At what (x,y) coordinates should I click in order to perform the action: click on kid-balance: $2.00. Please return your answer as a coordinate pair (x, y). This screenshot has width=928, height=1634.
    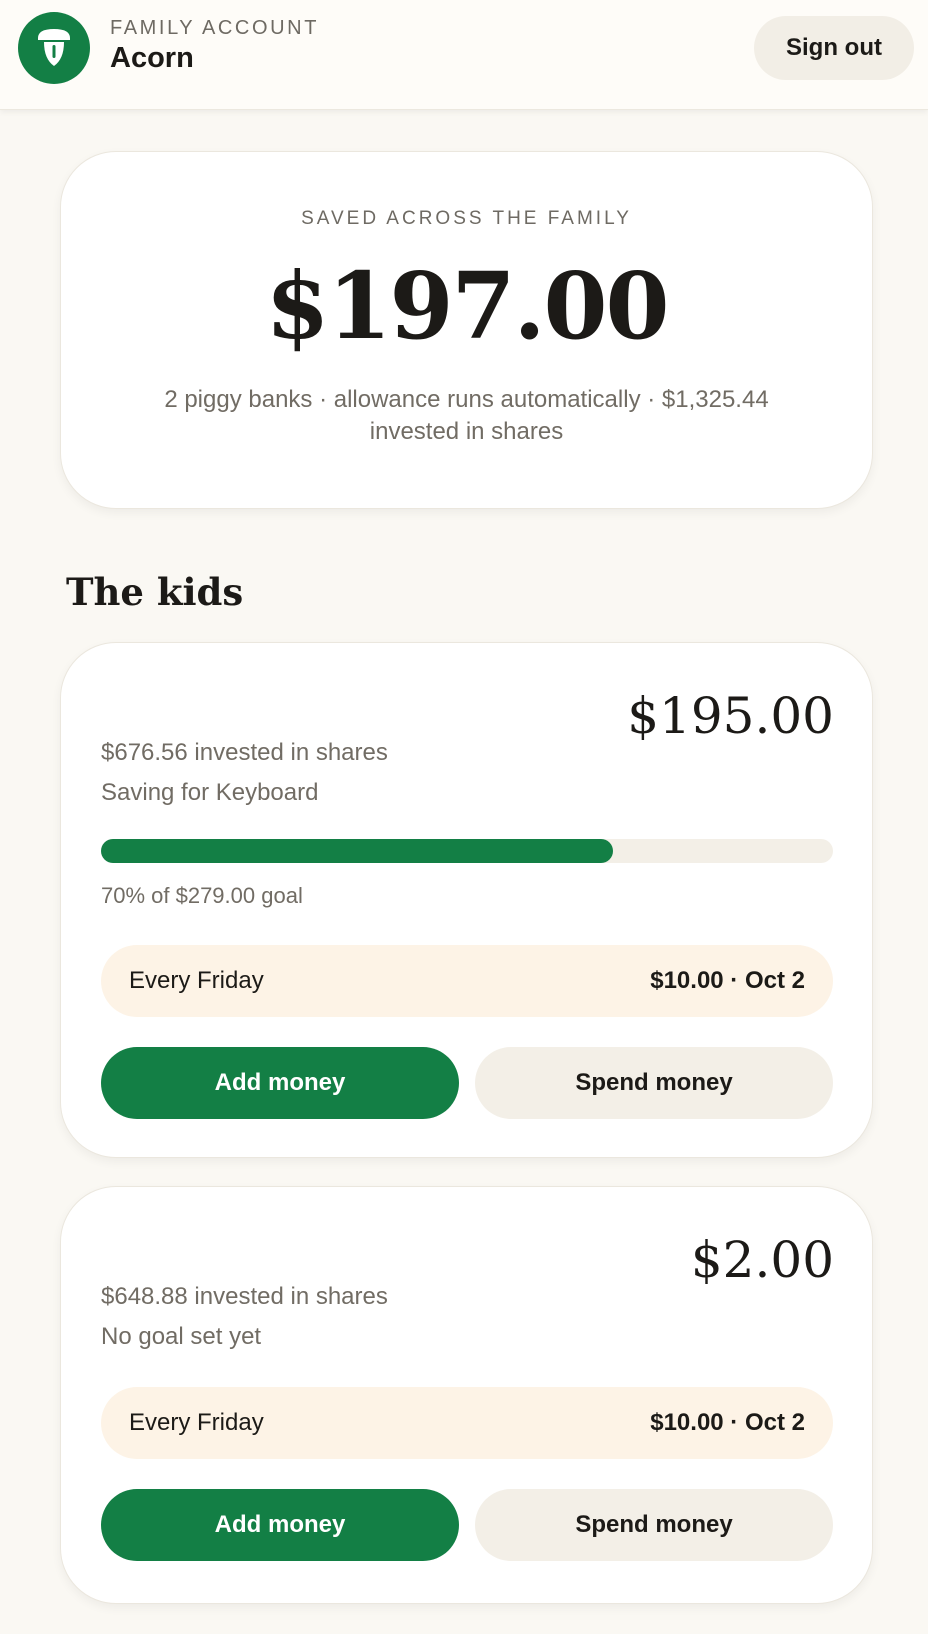
    Looking at the image, I should click on (762, 1260).